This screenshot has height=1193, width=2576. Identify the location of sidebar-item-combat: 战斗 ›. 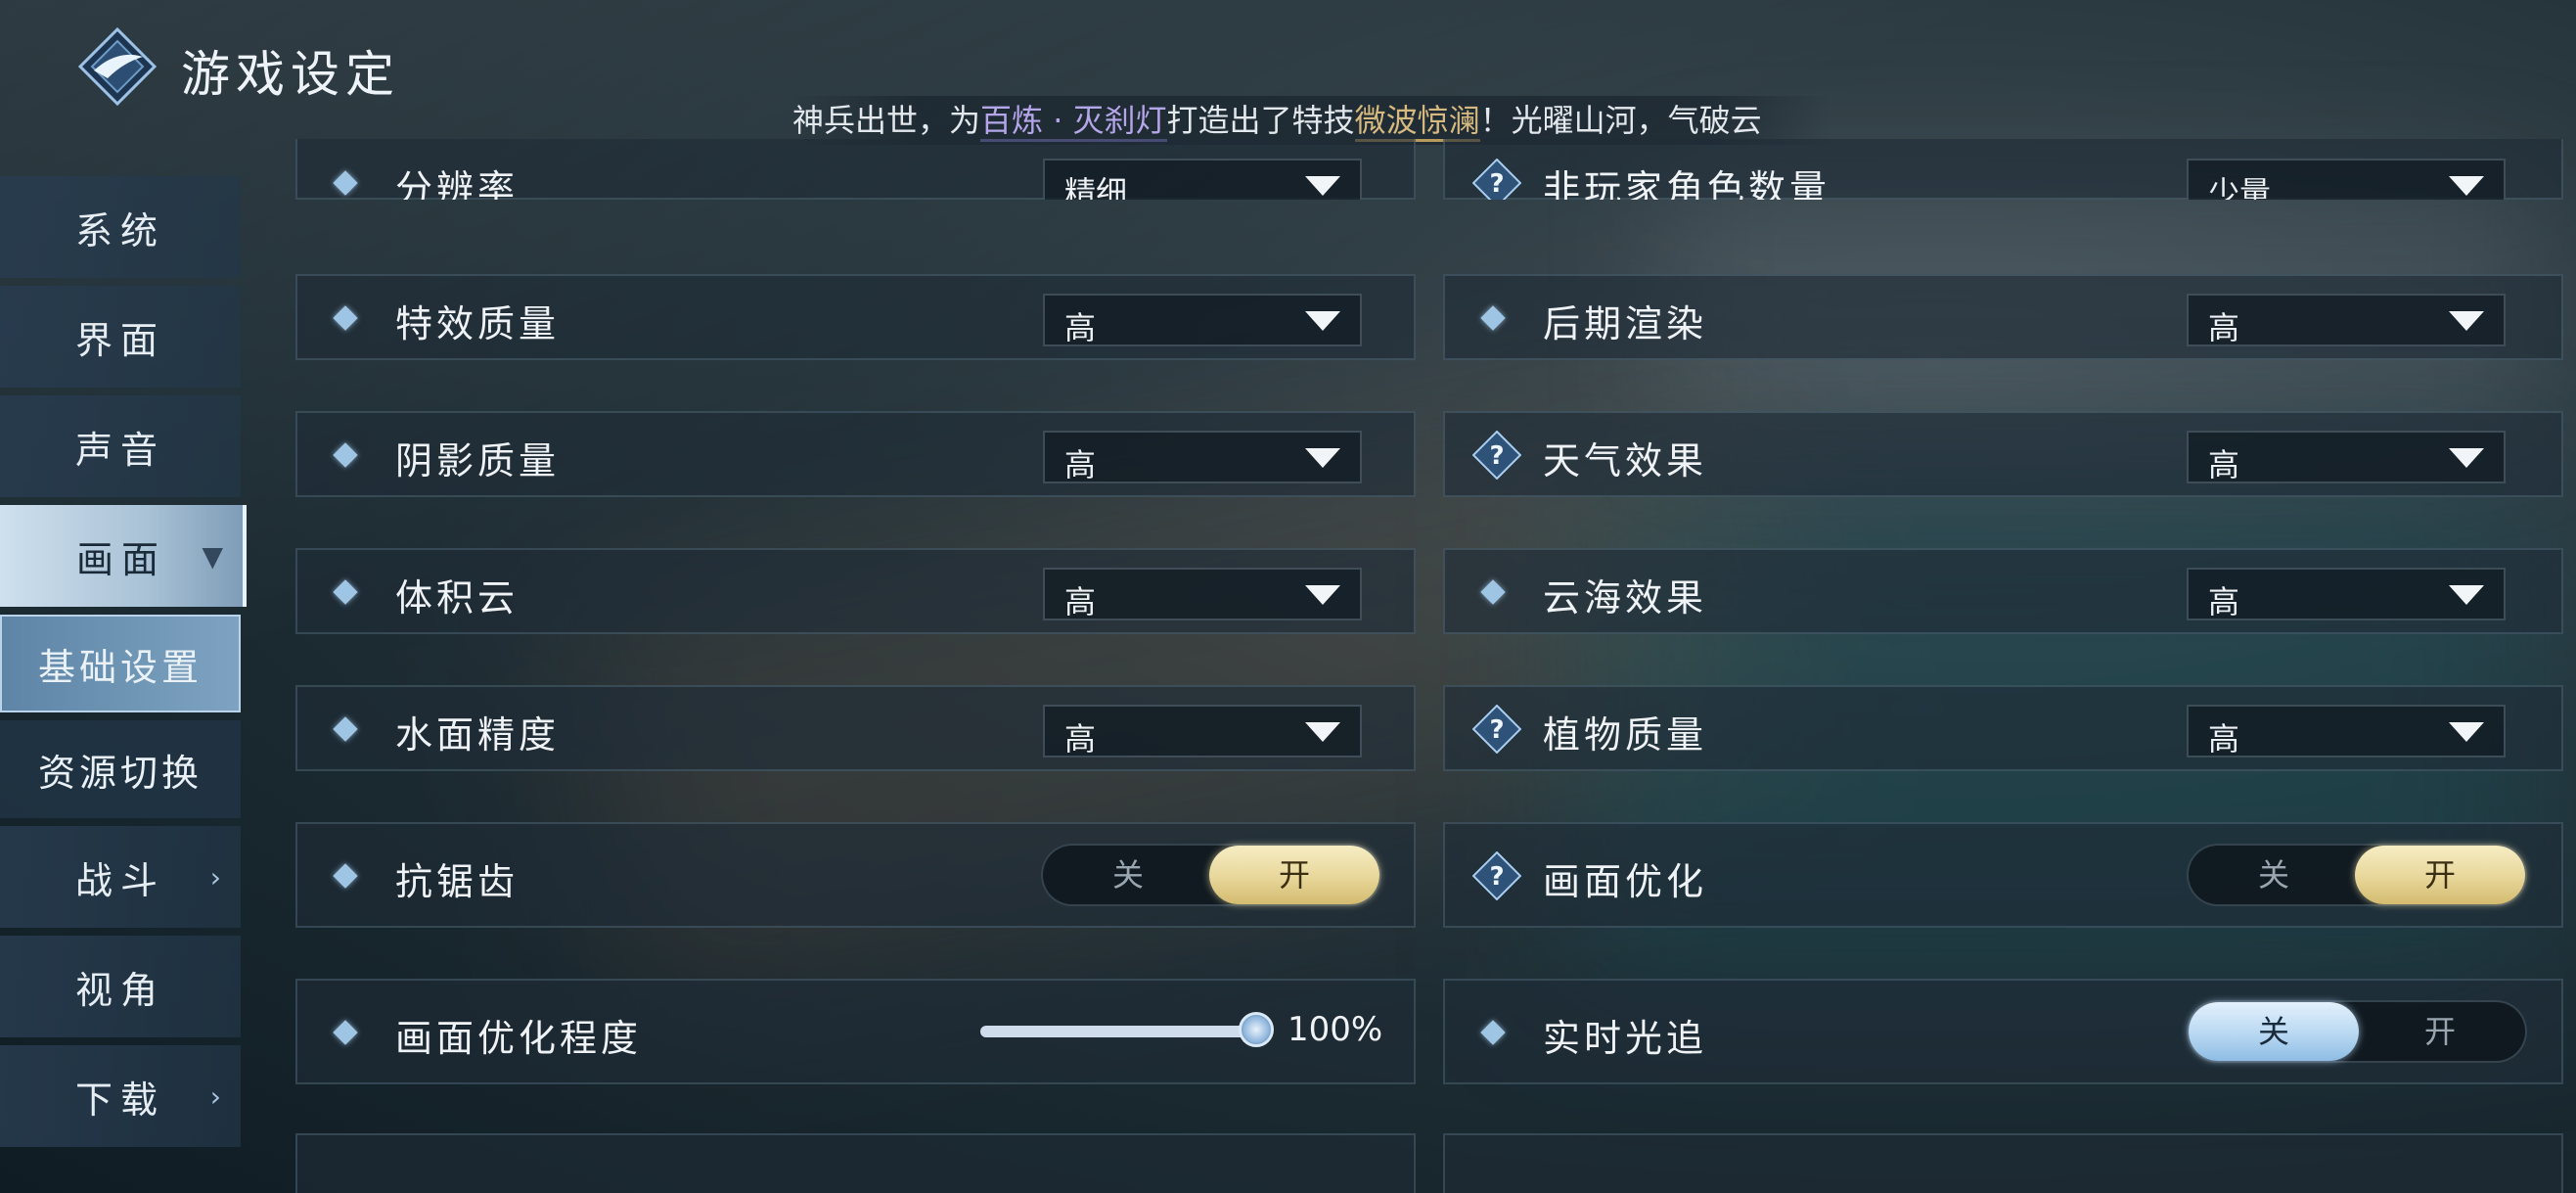
(120, 877).